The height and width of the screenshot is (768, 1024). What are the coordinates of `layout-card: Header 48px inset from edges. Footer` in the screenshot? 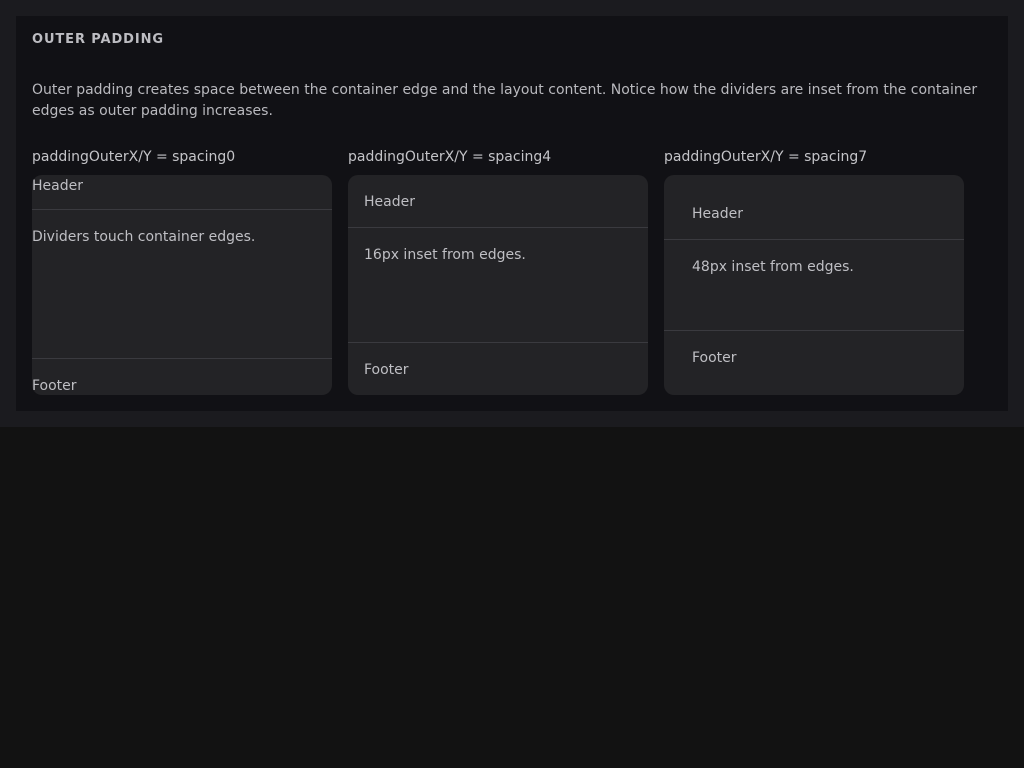 It's located at (814, 285).